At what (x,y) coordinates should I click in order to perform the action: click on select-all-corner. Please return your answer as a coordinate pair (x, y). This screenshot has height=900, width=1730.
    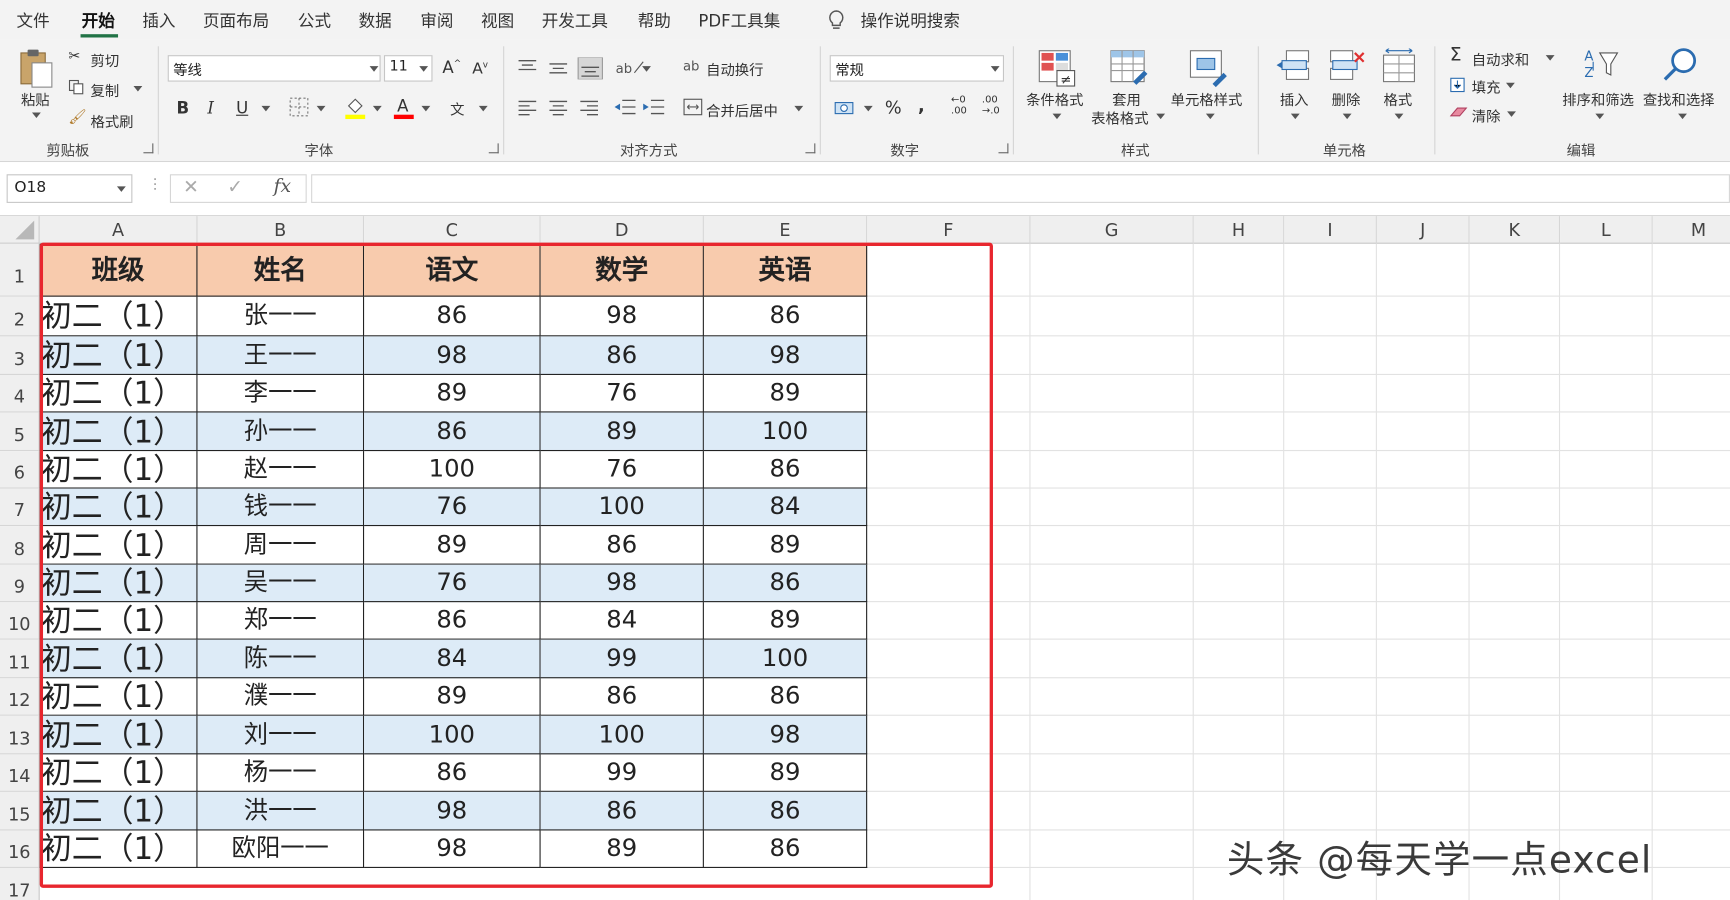
    Looking at the image, I should click on (20, 230).